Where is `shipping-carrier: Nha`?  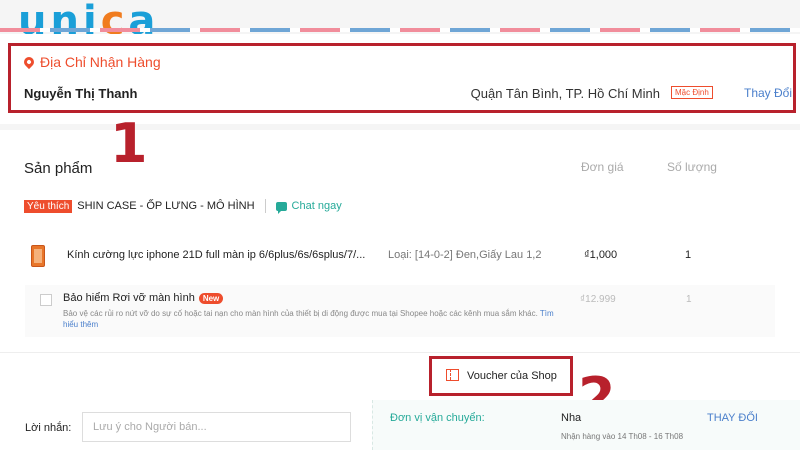 shipping-carrier: Nha is located at coordinates (571, 418).